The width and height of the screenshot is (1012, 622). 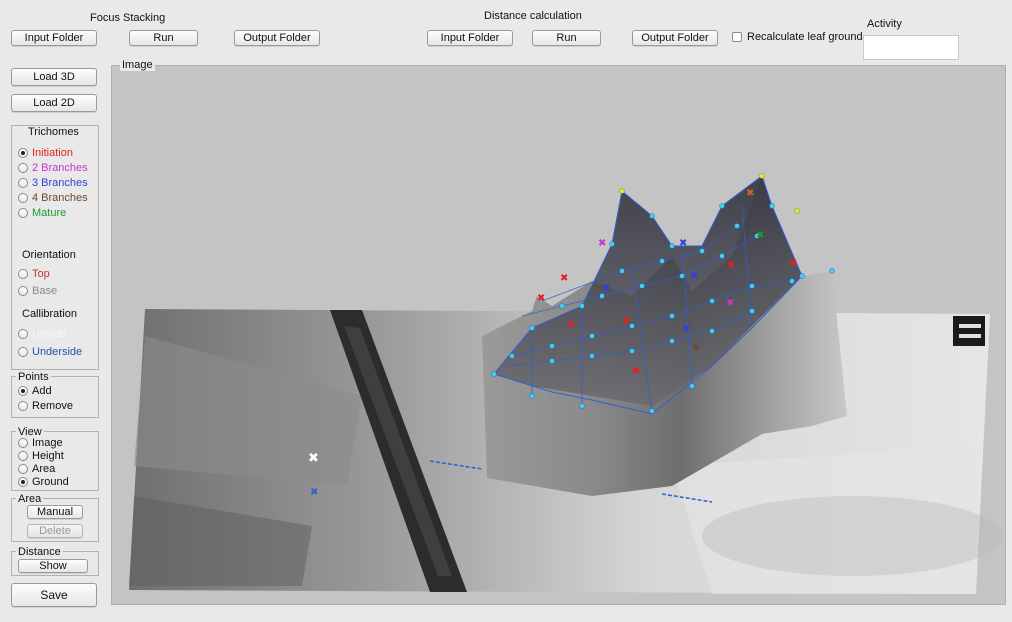 What do you see at coordinates (566, 38) in the screenshot?
I see `dc-run-button: Run` at bounding box center [566, 38].